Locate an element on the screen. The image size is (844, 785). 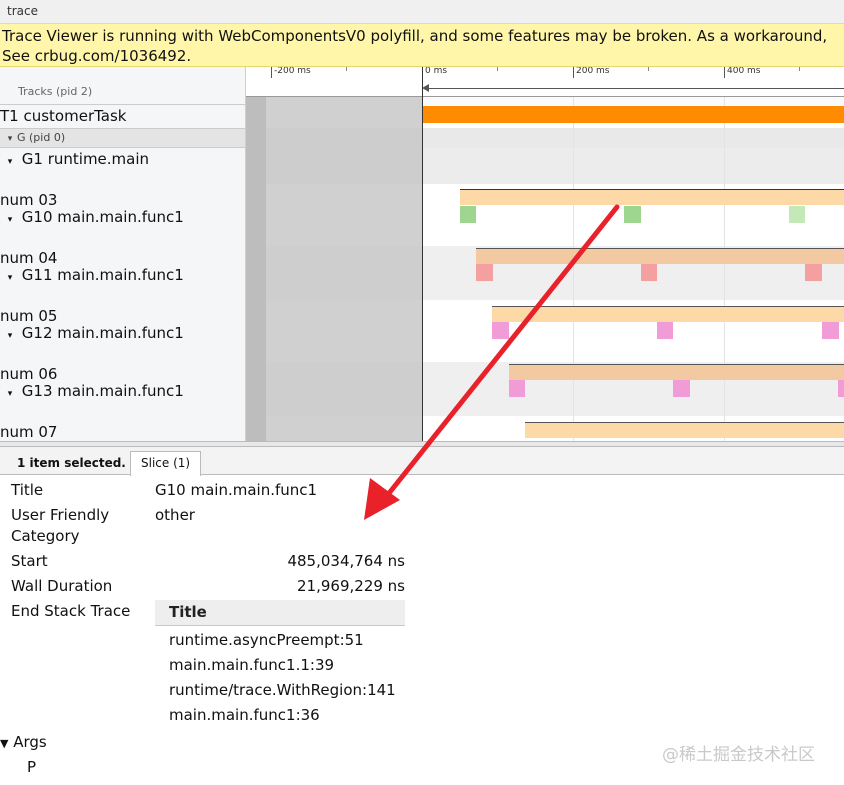
g12-label: G12 main.main.func1 is located at coordinates (102, 333).